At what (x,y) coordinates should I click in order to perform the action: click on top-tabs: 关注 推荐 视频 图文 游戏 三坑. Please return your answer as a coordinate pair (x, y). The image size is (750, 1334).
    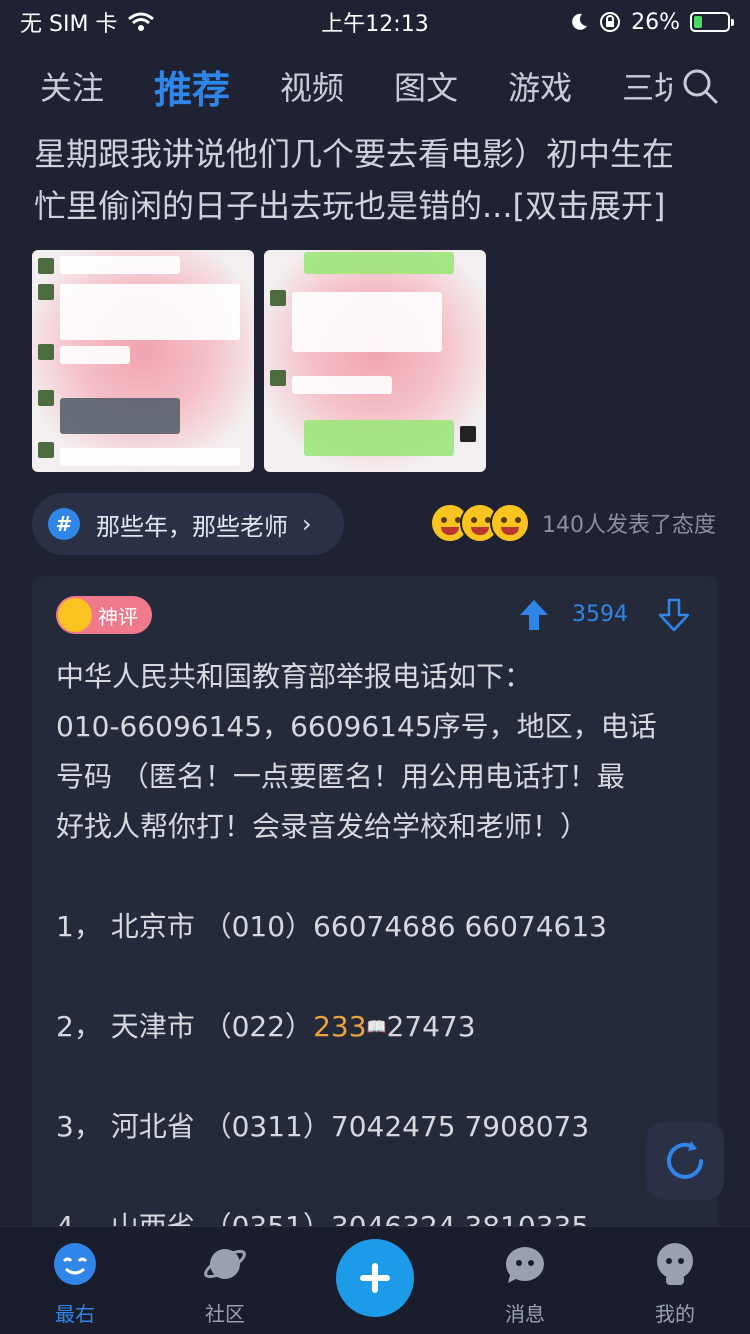
    Looking at the image, I should click on (375, 86).